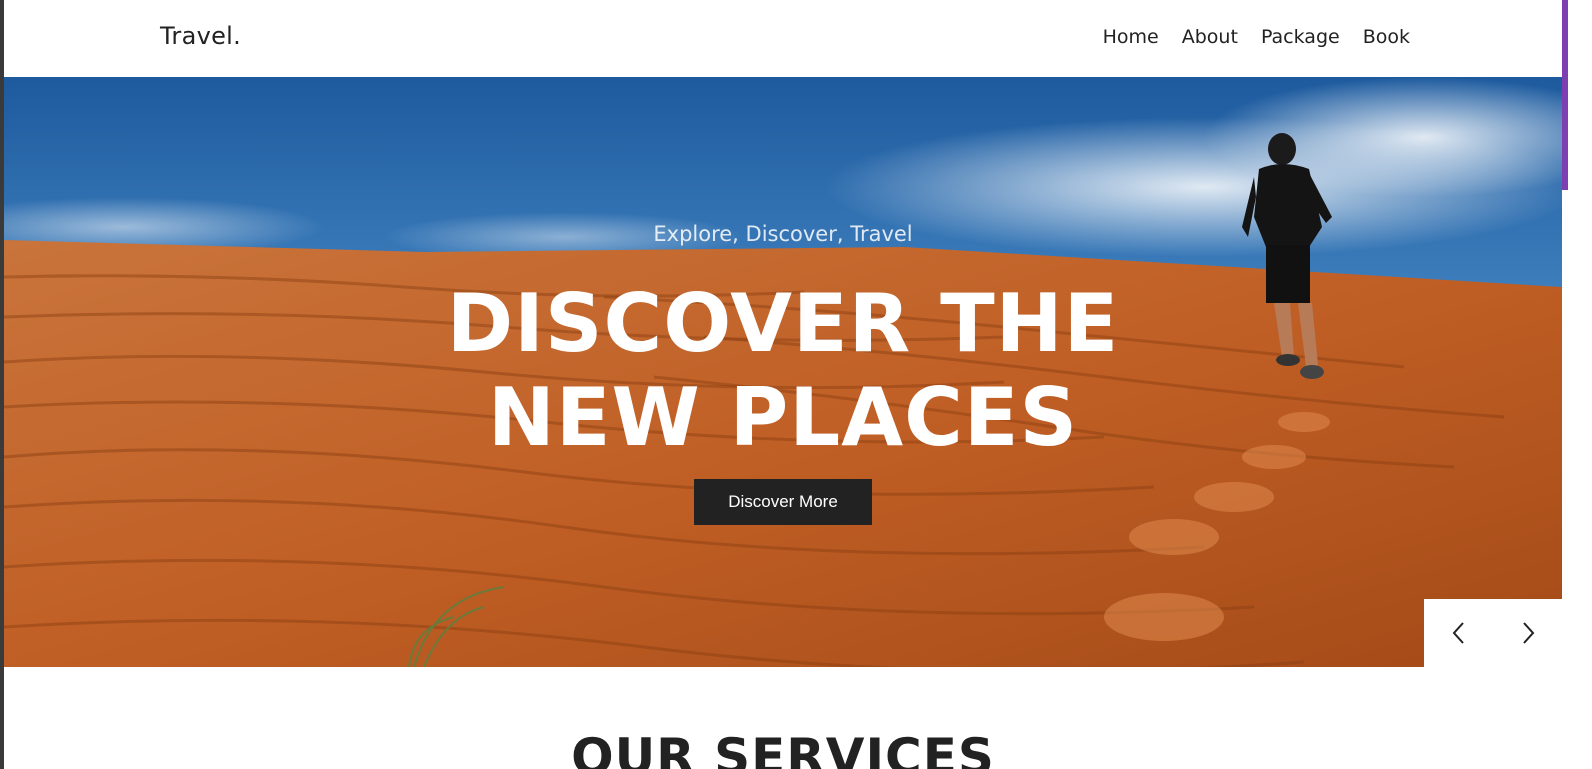  I want to click on hero-subtitle: Explore, Discover, Travel, so click(783, 234).